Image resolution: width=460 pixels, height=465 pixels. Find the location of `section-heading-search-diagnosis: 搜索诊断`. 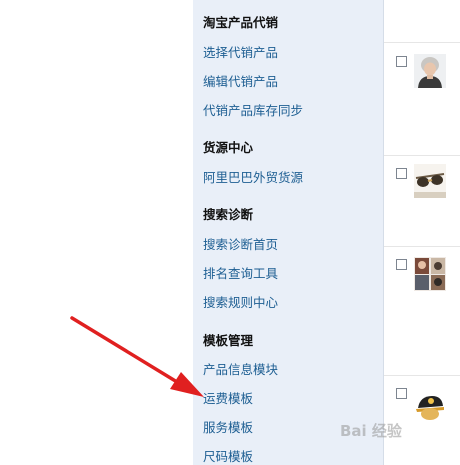

section-heading-search-diagnosis: 搜索诊断 is located at coordinates (228, 214).